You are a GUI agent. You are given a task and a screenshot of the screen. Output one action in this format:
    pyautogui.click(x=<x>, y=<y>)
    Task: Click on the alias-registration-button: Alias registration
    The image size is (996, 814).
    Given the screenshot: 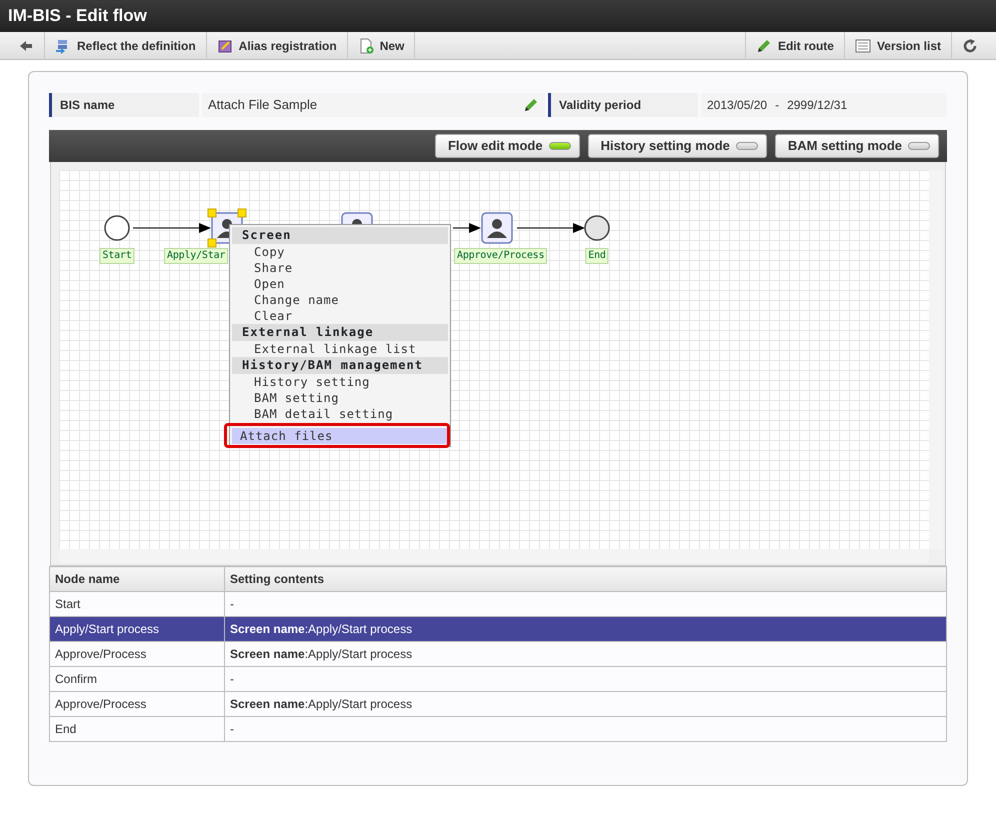 What is the action you would take?
    pyautogui.click(x=277, y=46)
    